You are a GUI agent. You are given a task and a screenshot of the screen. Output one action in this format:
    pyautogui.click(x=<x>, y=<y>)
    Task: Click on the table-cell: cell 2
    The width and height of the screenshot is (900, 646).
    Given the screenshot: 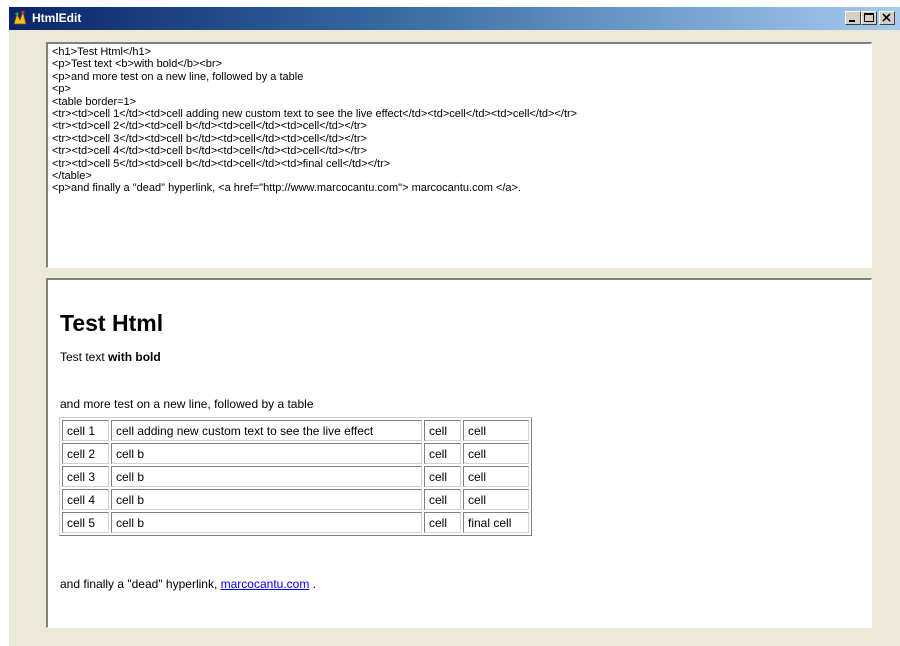 What is the action you would take?
    pyautogui.click(x=85, y=453)
    